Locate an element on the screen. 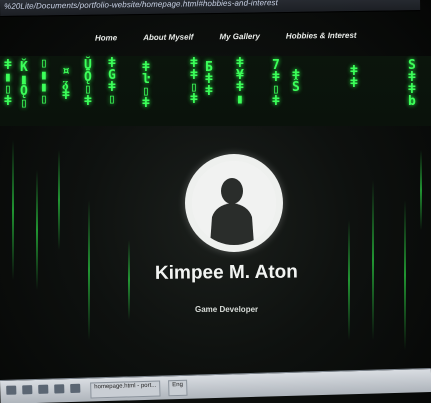 This screenshot has height=403, width=431. os-taskbar: homepage.html - port... Eng is located at coordinates (215, 385).